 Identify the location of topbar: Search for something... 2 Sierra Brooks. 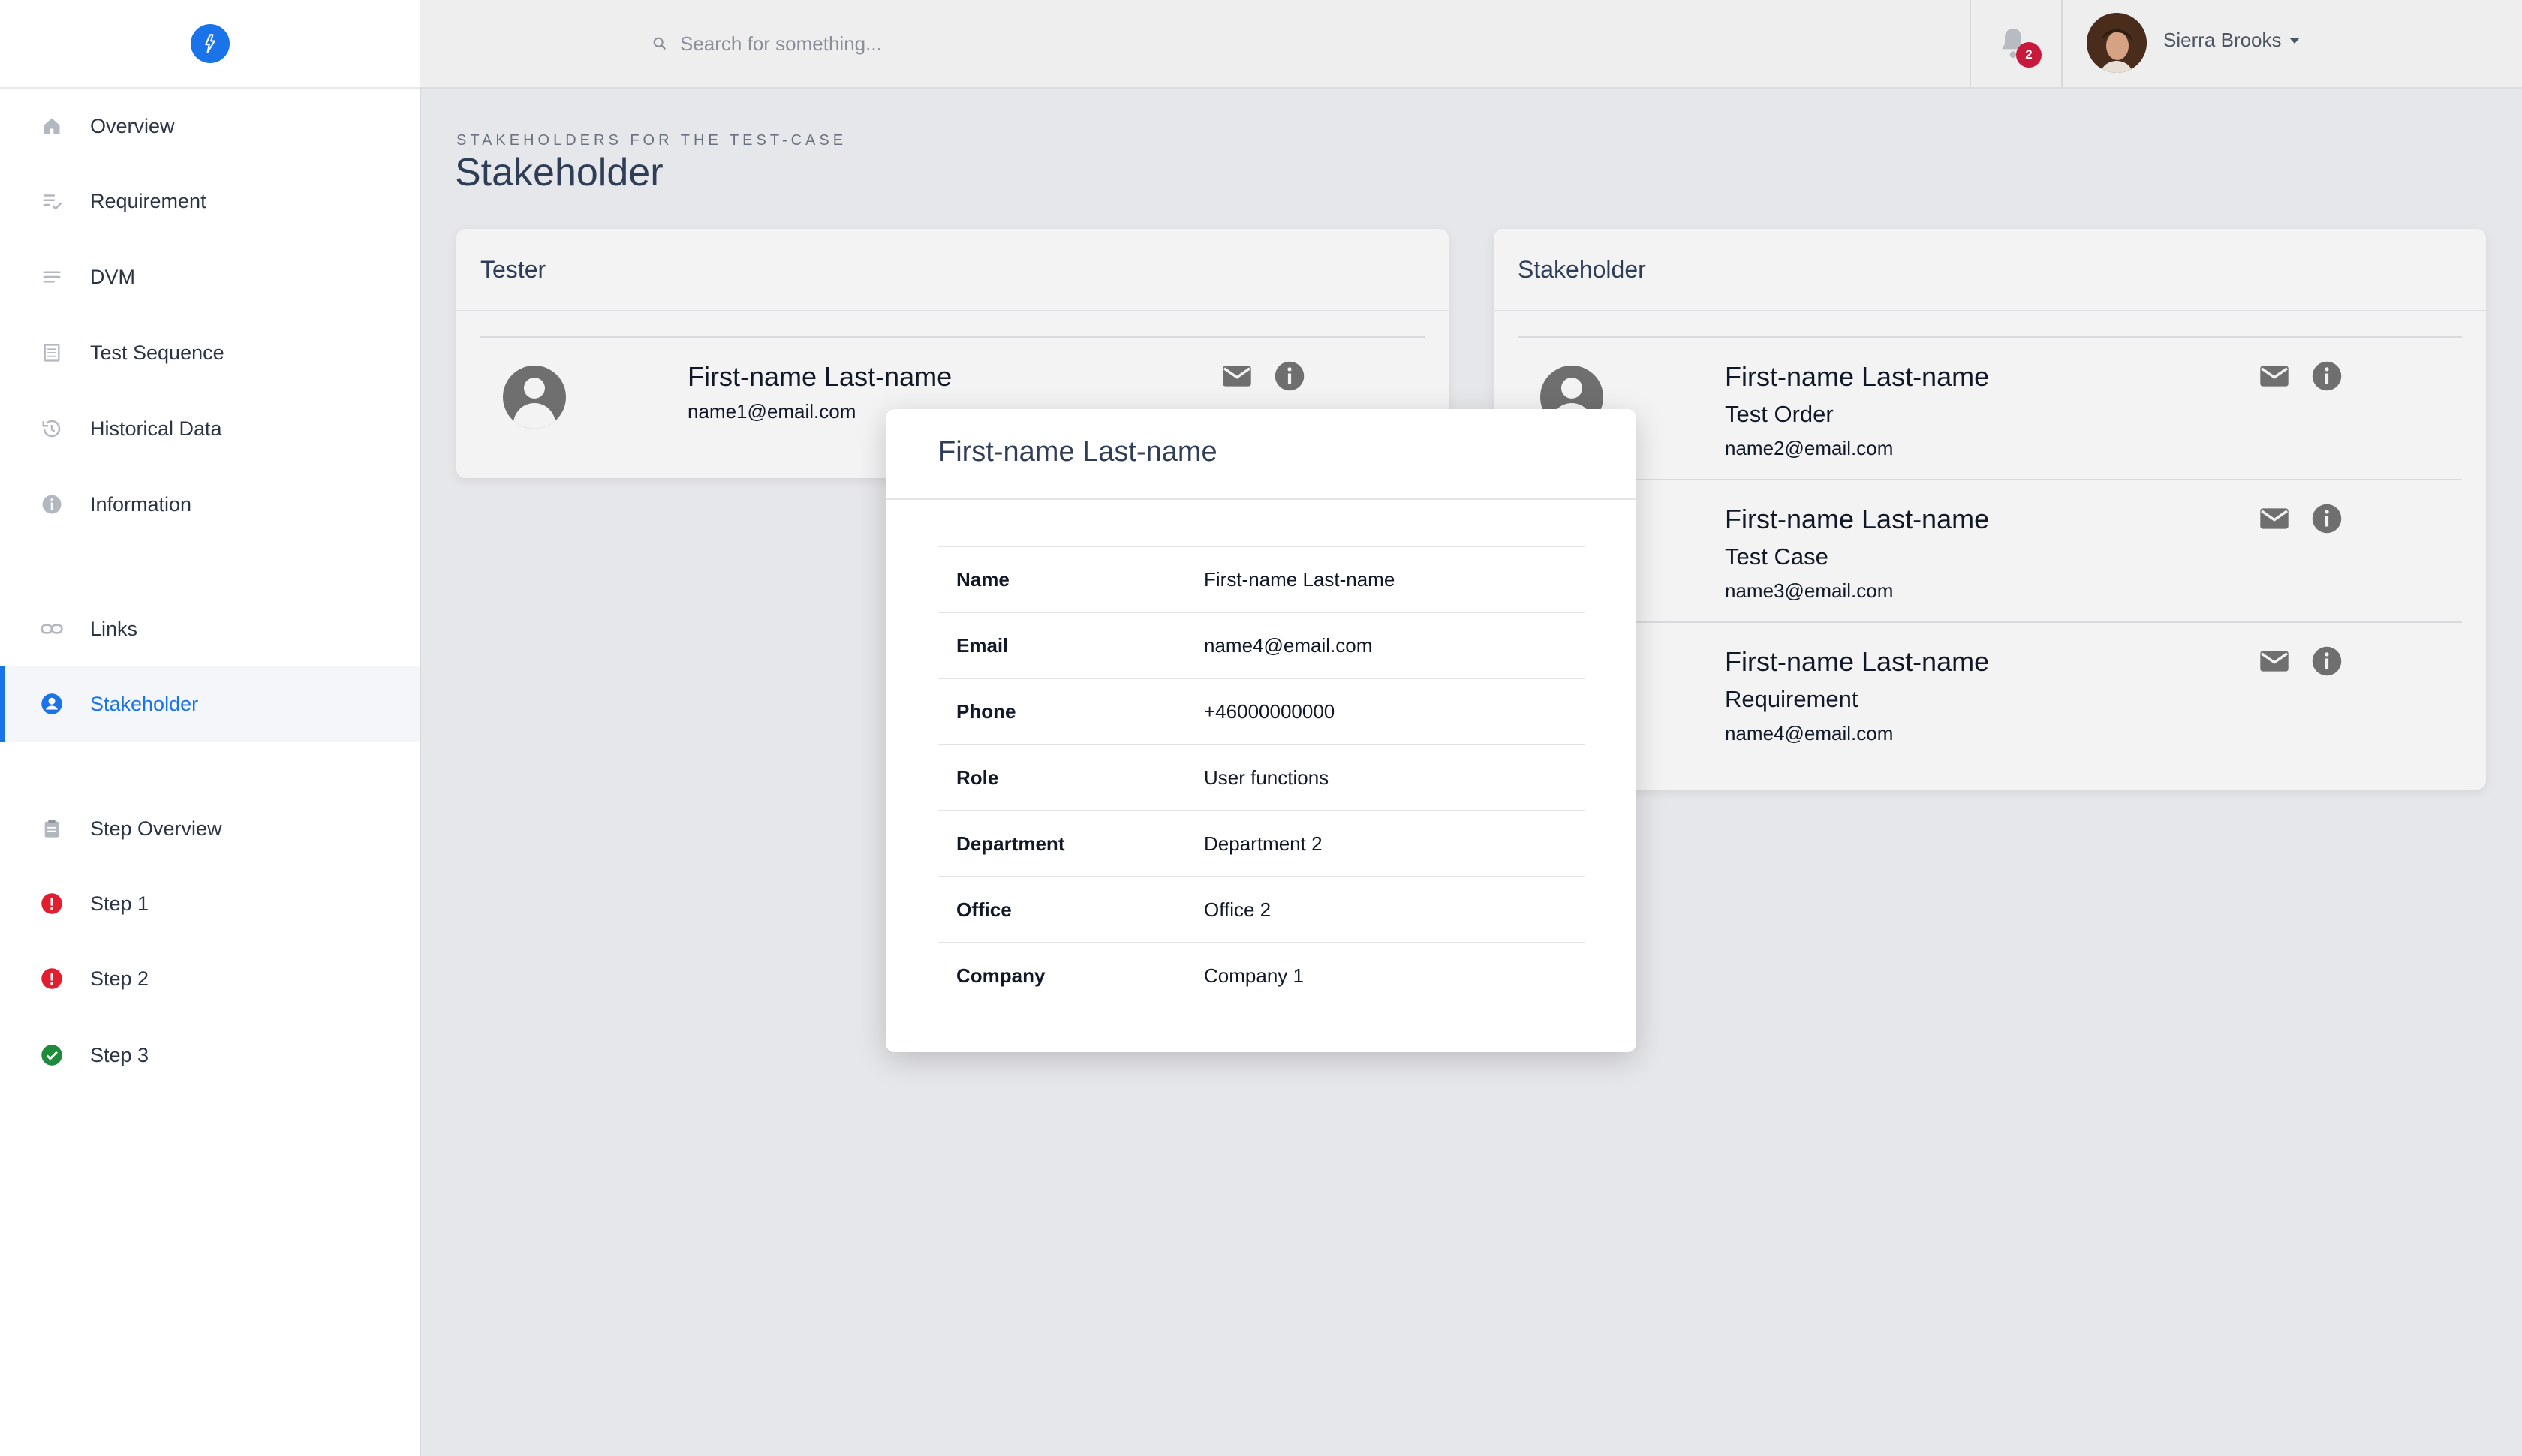
(1471, 44).